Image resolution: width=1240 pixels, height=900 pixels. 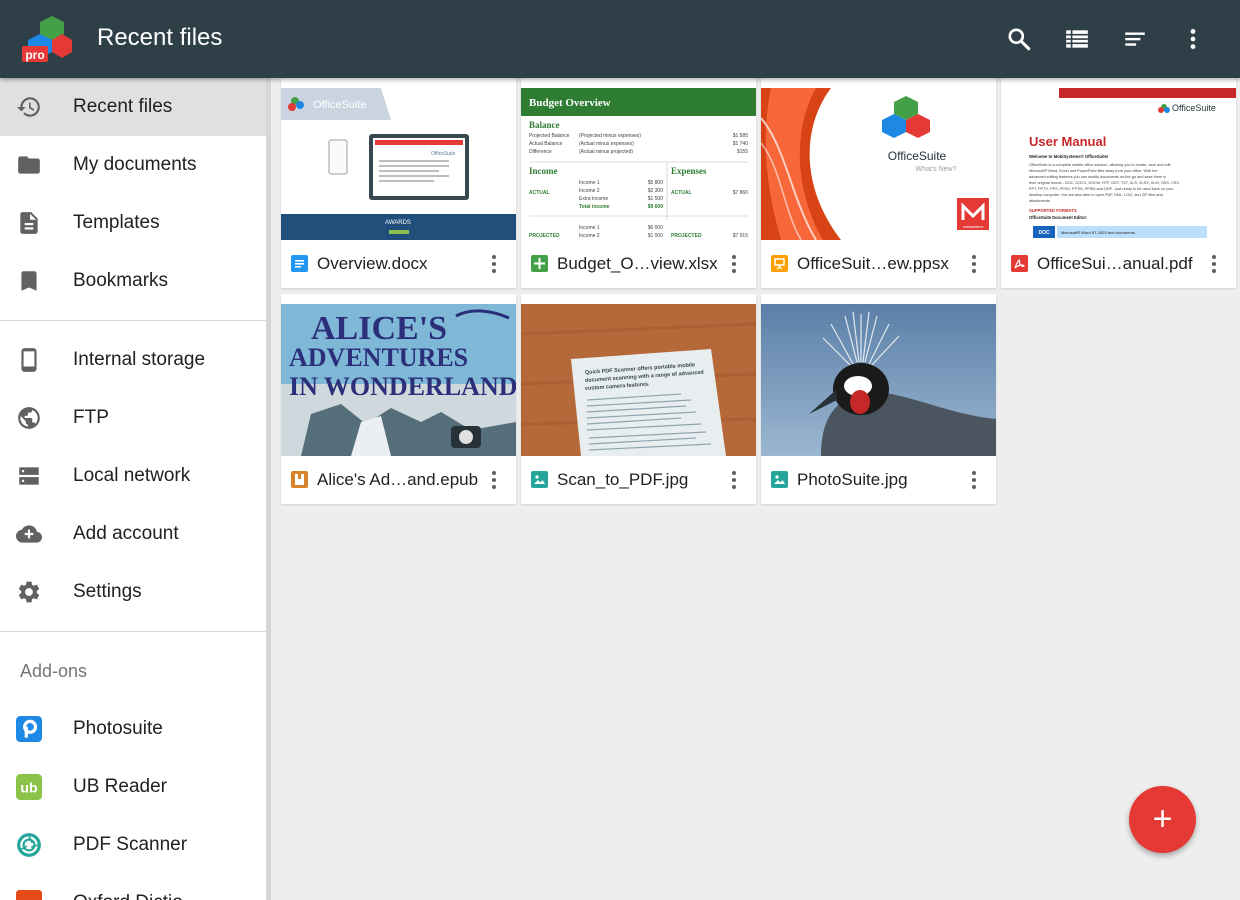 I want to click on svg-text: Difference, so click(x=540, y=152).